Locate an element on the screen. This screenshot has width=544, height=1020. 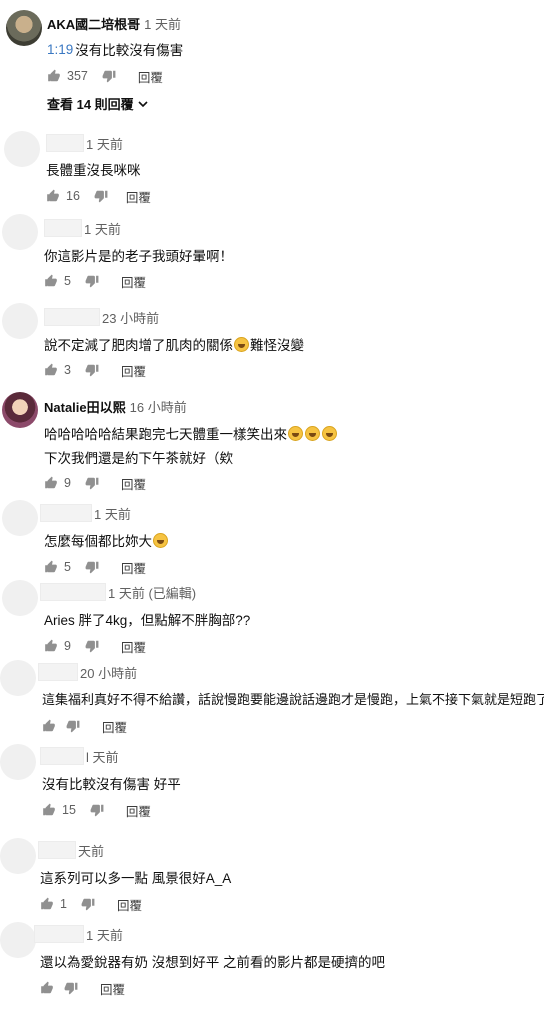
comment-header: Natalie田以熙 16 小時前 is located at coordinates (115, 406).